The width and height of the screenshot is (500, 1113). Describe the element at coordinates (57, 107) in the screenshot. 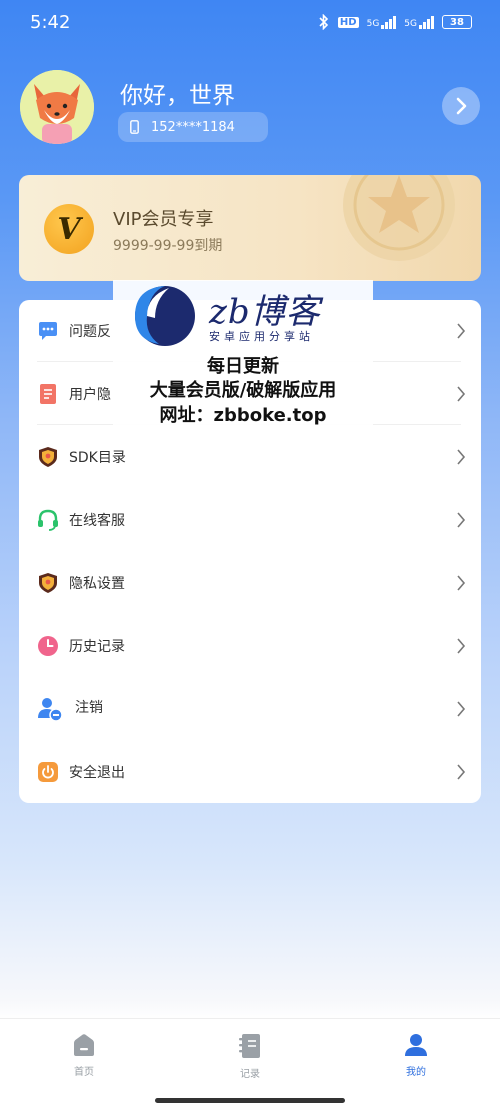

I see `fox-avatar-icon` at that location.